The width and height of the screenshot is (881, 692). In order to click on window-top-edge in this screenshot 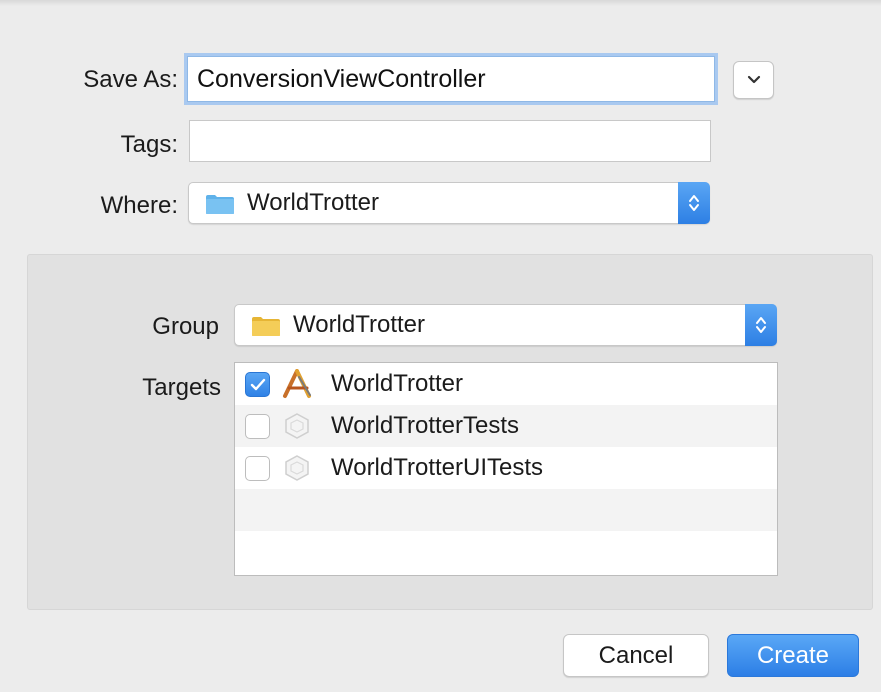, I will do `click(440, 3)`.